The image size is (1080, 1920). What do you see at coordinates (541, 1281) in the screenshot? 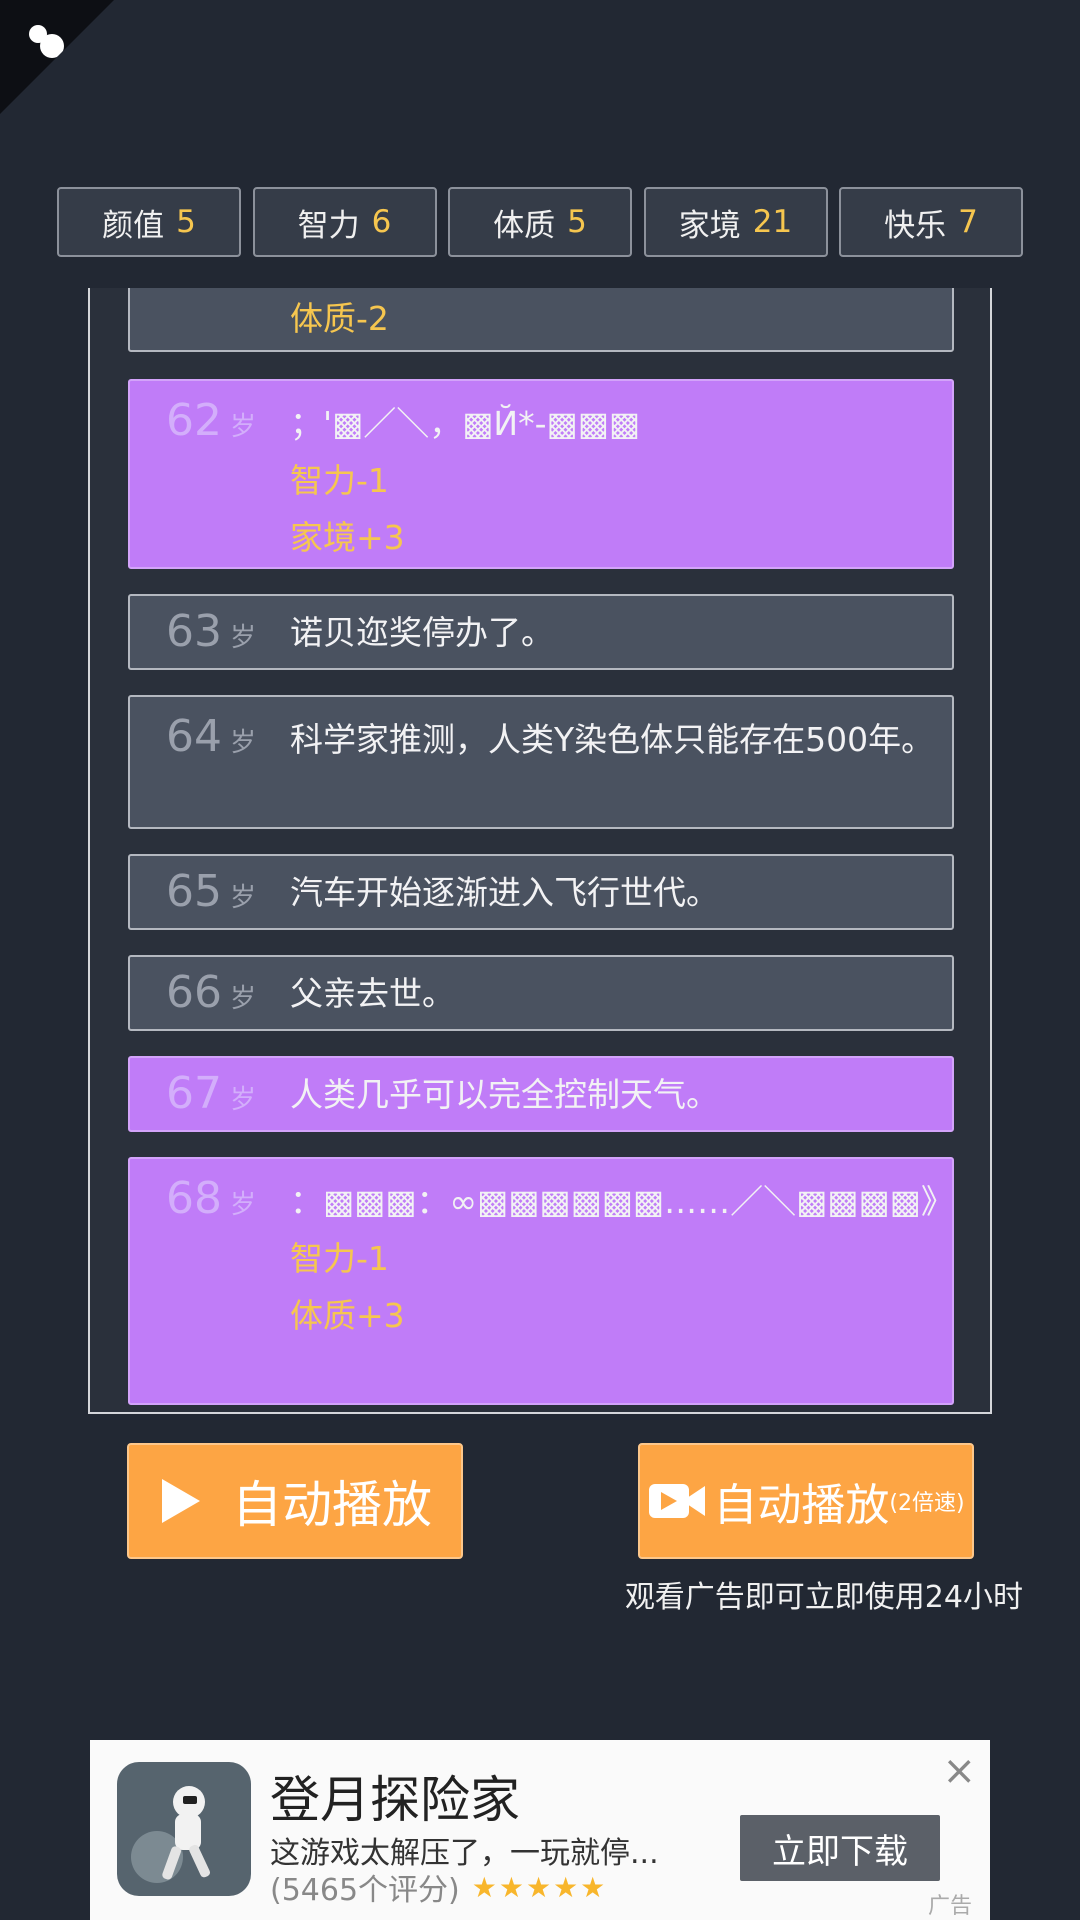
I see `log-entry: 68 岁 ：▩▩▩：∞▩▩▩▩▩▩……／＼▩▩▩▩》 智力-1 体质+3` at bounding box center [541, 1281].